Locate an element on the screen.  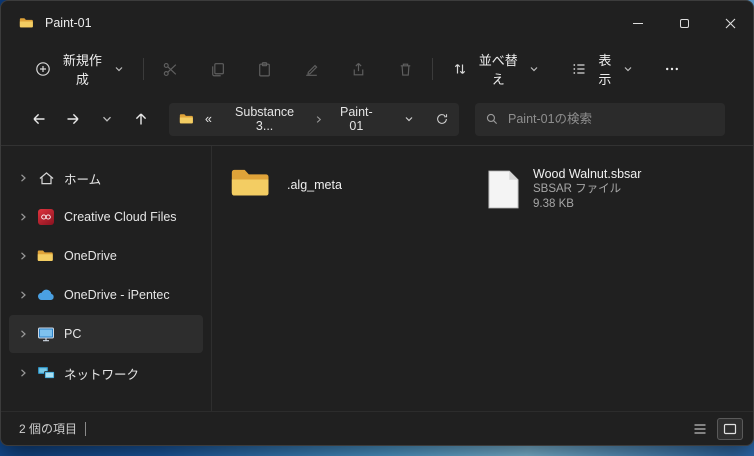
copy-button is located at coordinates (217, 69).